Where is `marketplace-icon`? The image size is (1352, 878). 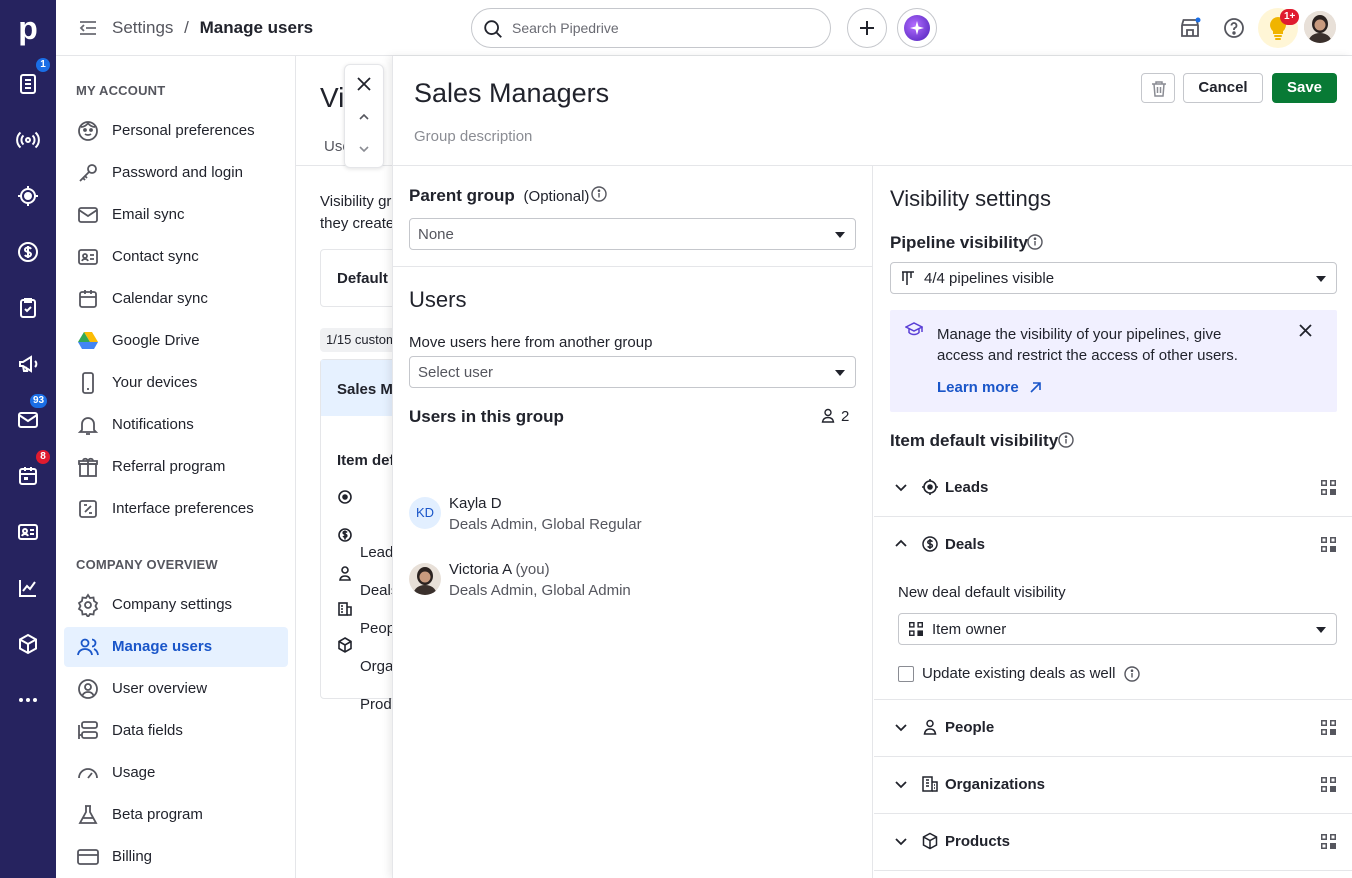
marketplace-icon is located at coordinates (1190, 28).